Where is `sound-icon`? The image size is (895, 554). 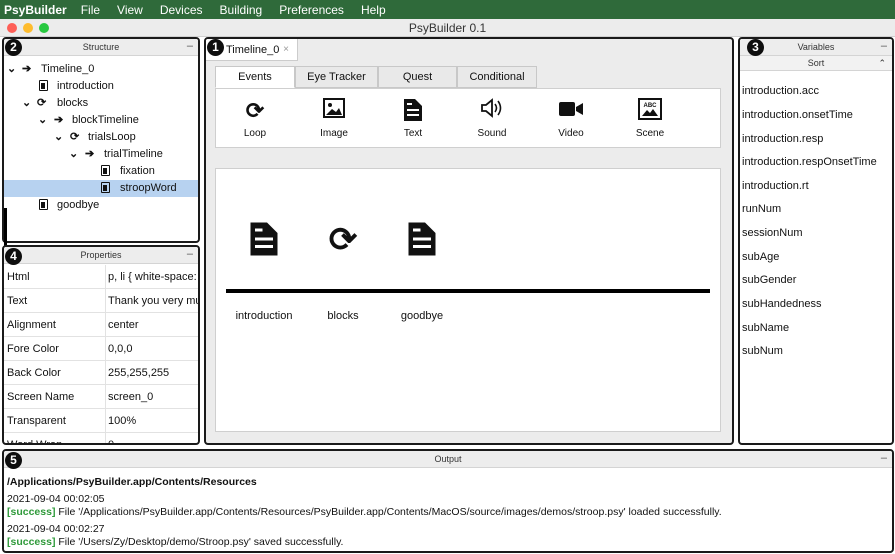 sound-icon is located at coordinates (492, 111).